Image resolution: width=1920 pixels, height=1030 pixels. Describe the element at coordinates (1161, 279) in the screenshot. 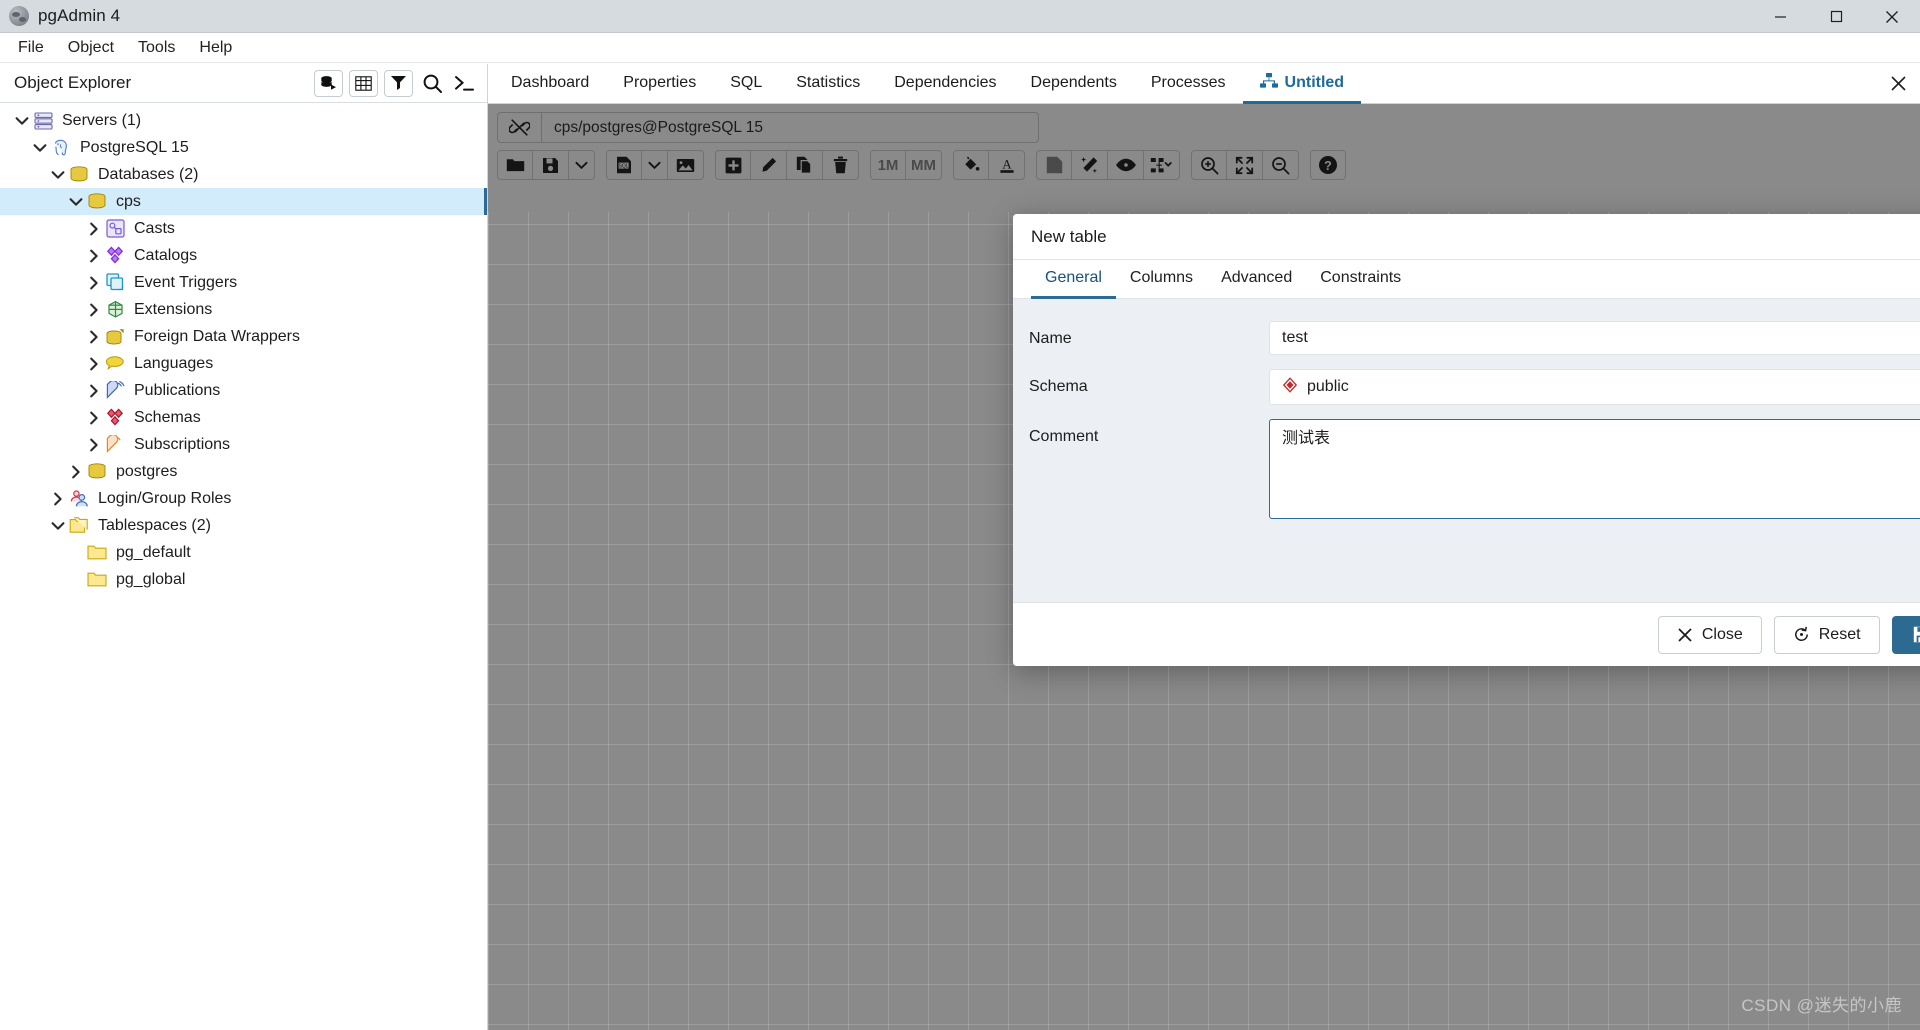

I see `dialog-tab-columns: Columns` at that location.